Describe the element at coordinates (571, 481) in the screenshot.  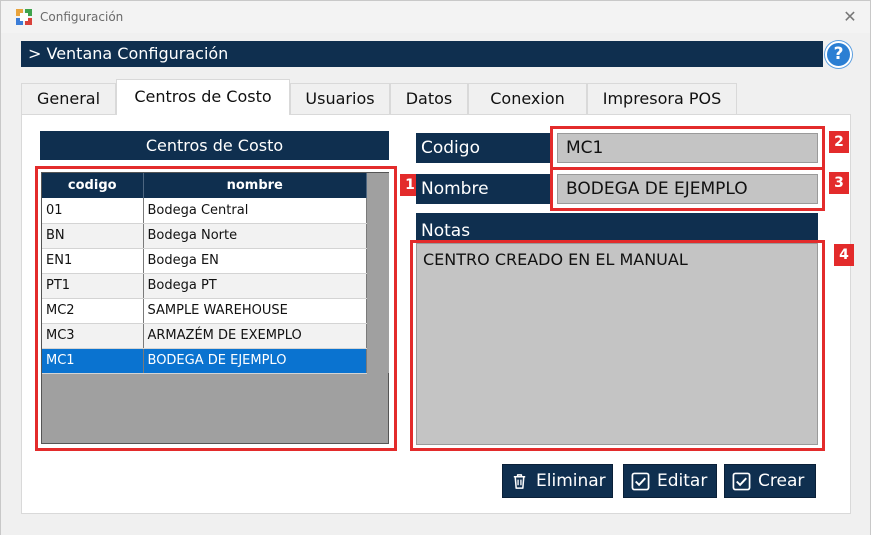
I see `eliminar-label: Eliminar` at that location.